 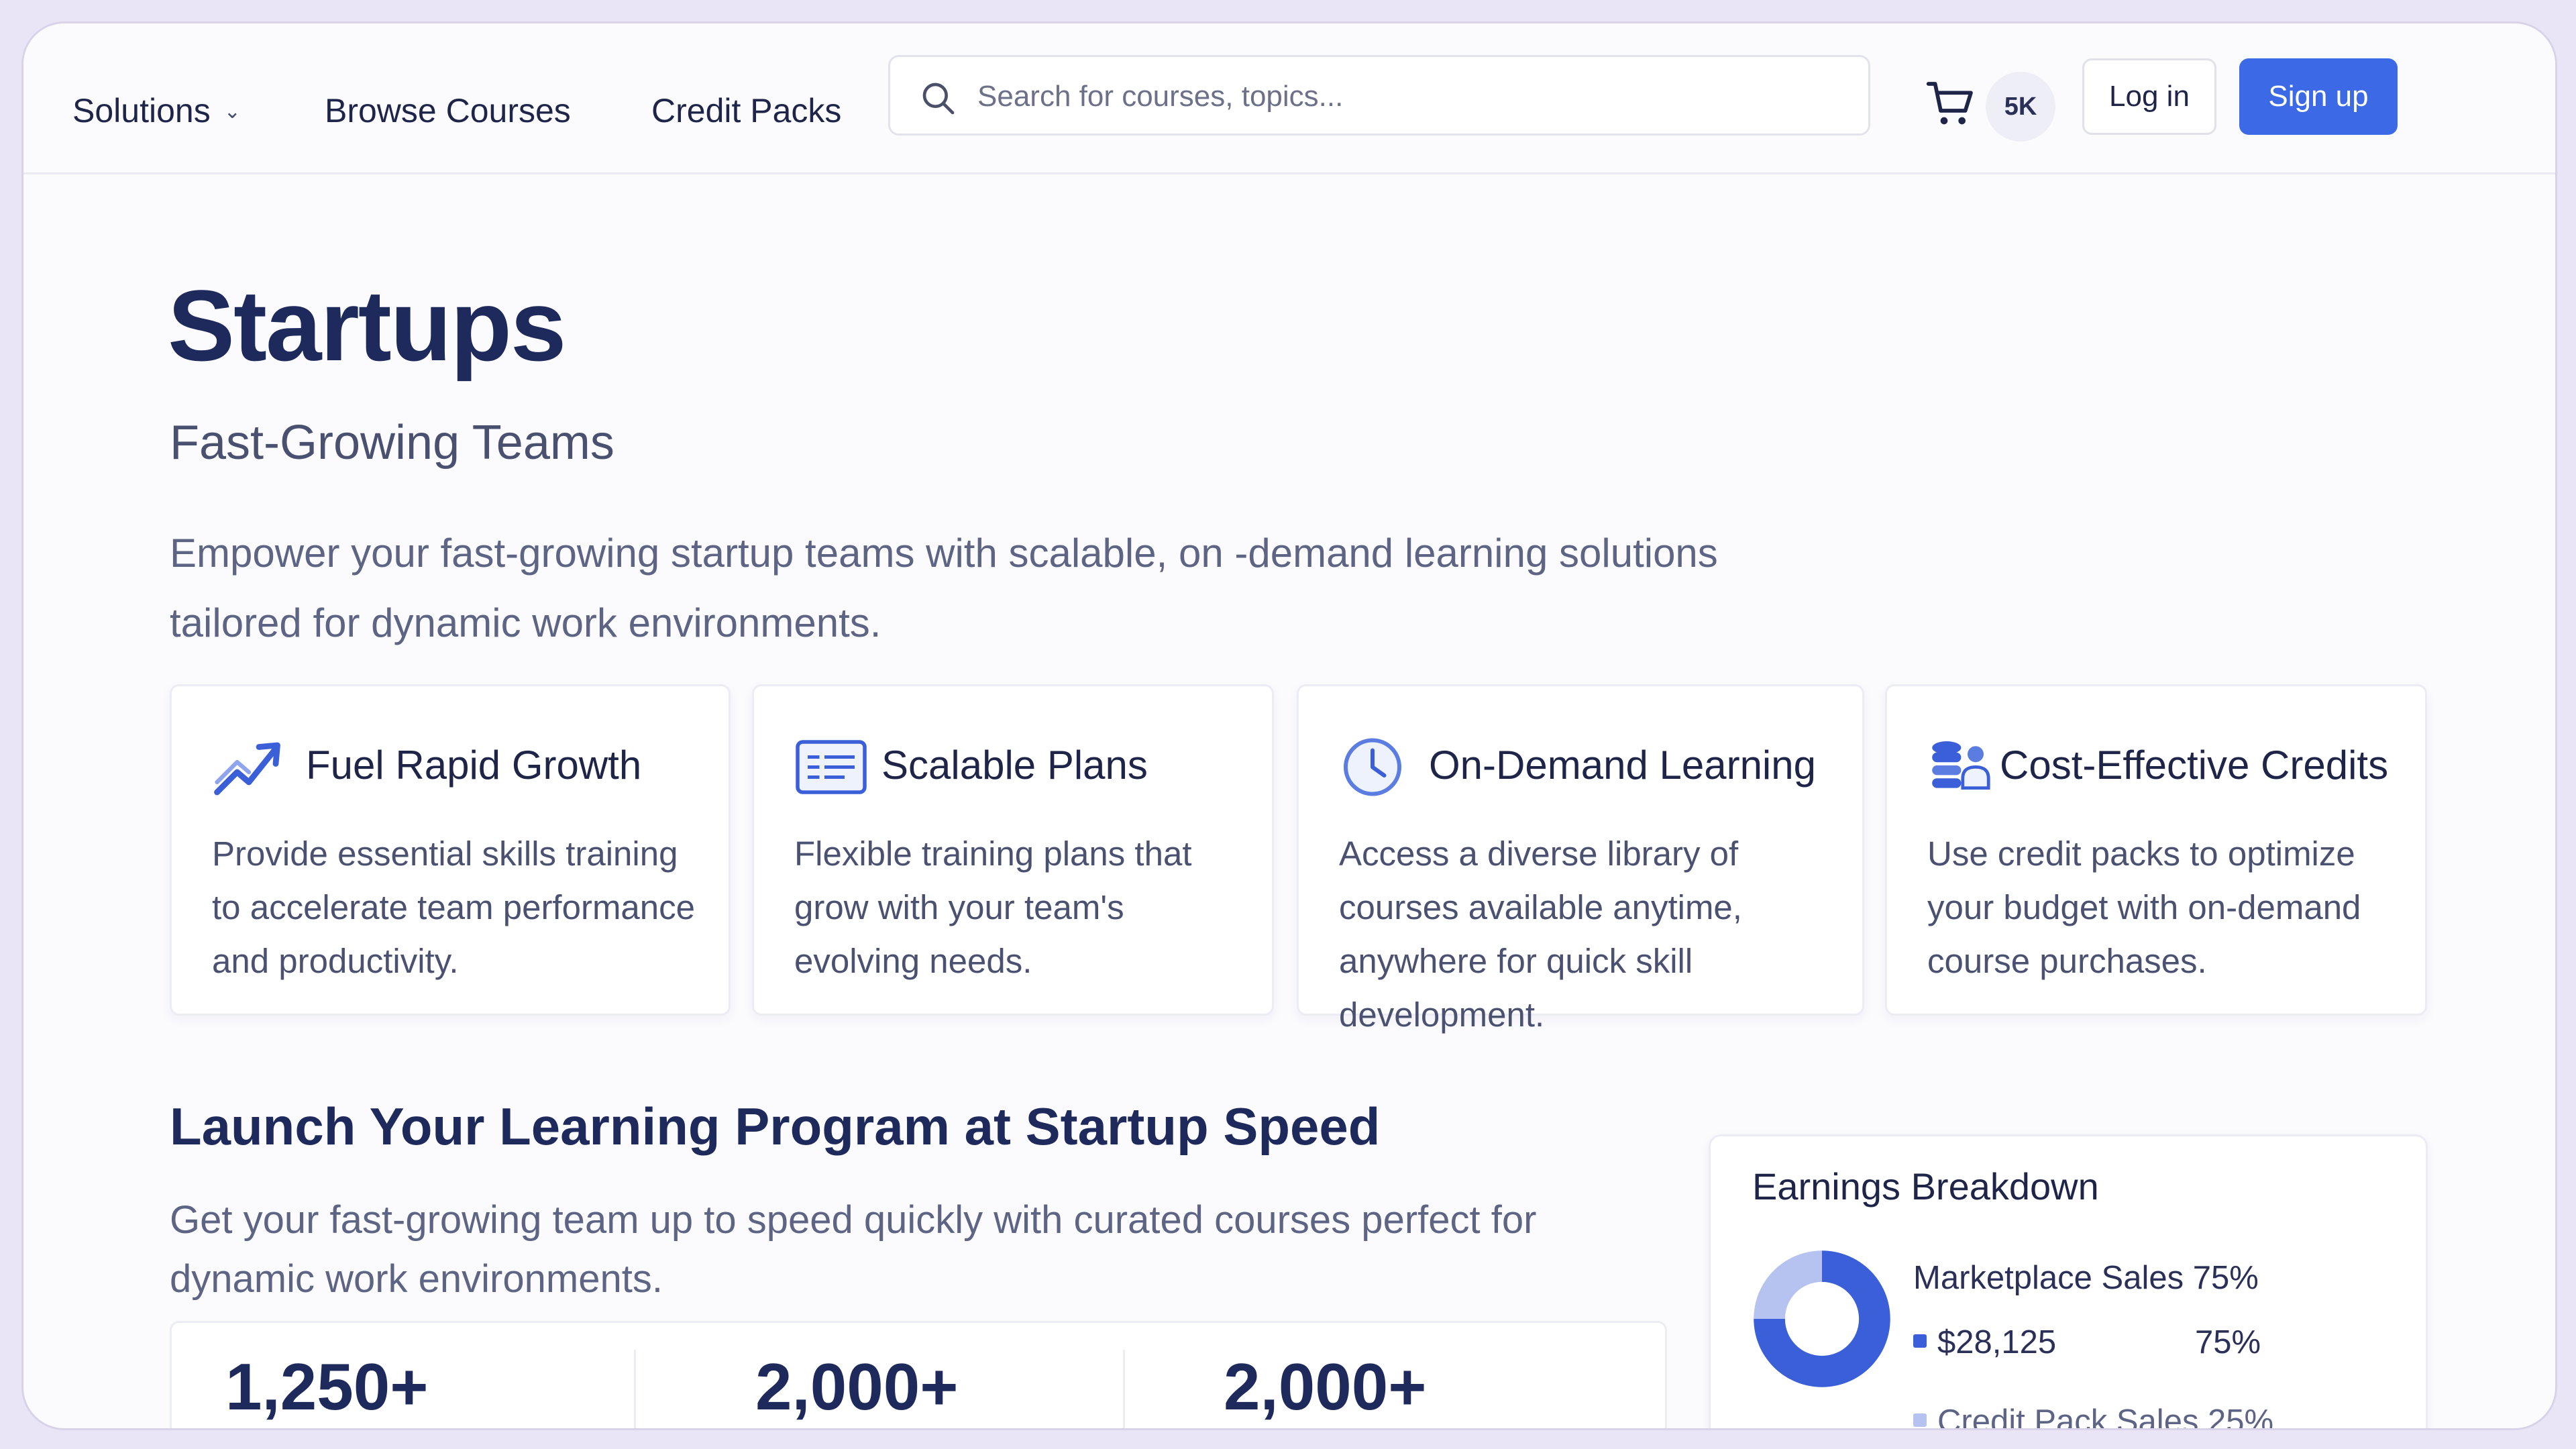 I want to click on feature-title: Fuel Rapid Growth, so click(x=474, y=765).